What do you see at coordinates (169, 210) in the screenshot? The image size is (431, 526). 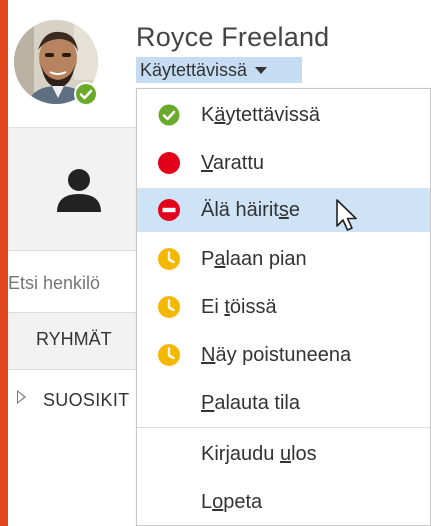 I see `do-not-disturb-icon` at bounding box center [169, 210].